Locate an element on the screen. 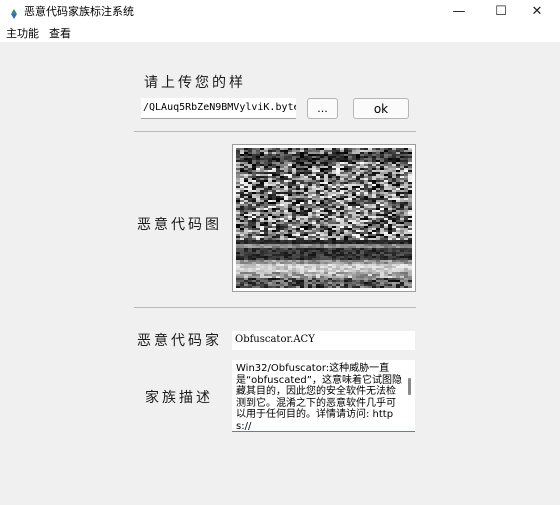 The width and height of the screenshot is (560, 505). malware-grayscale-image is located at coordinates (324, 218).